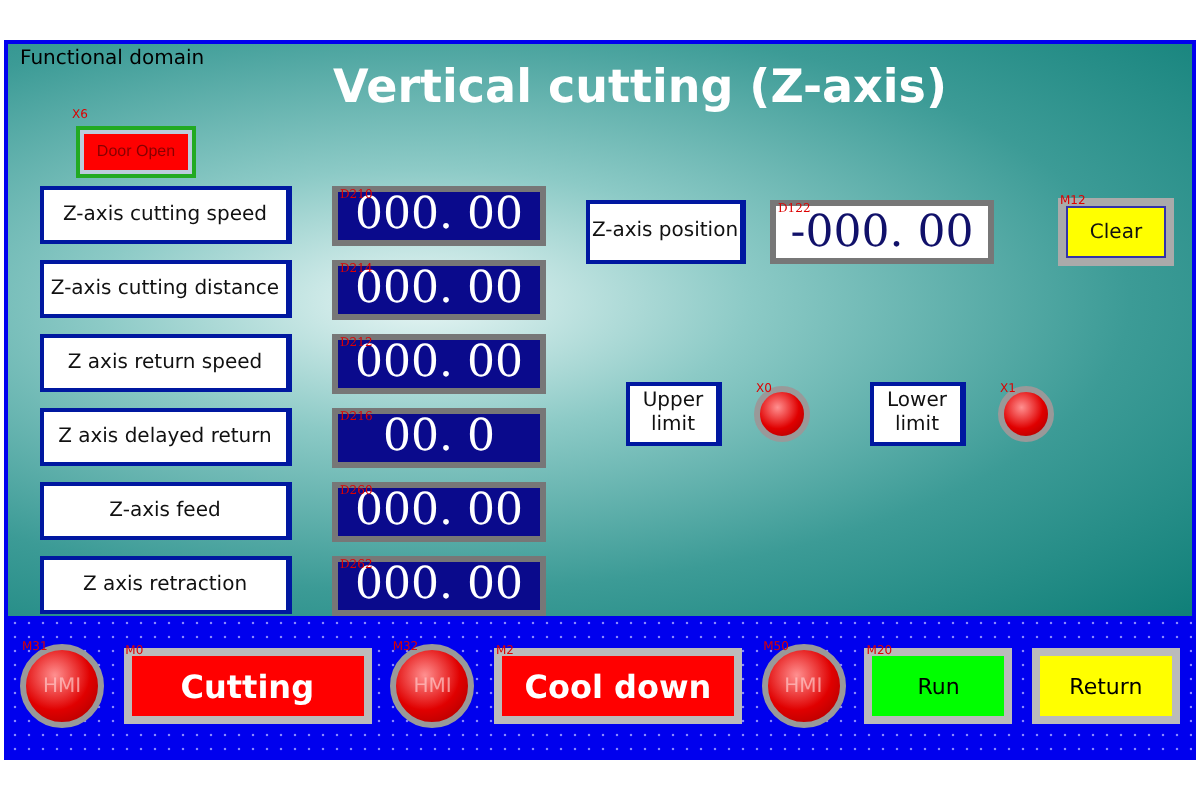 This screenshot has height=800, width=1200. I want to click on parameter-label: Z axis delayed return, so click(166, 437).